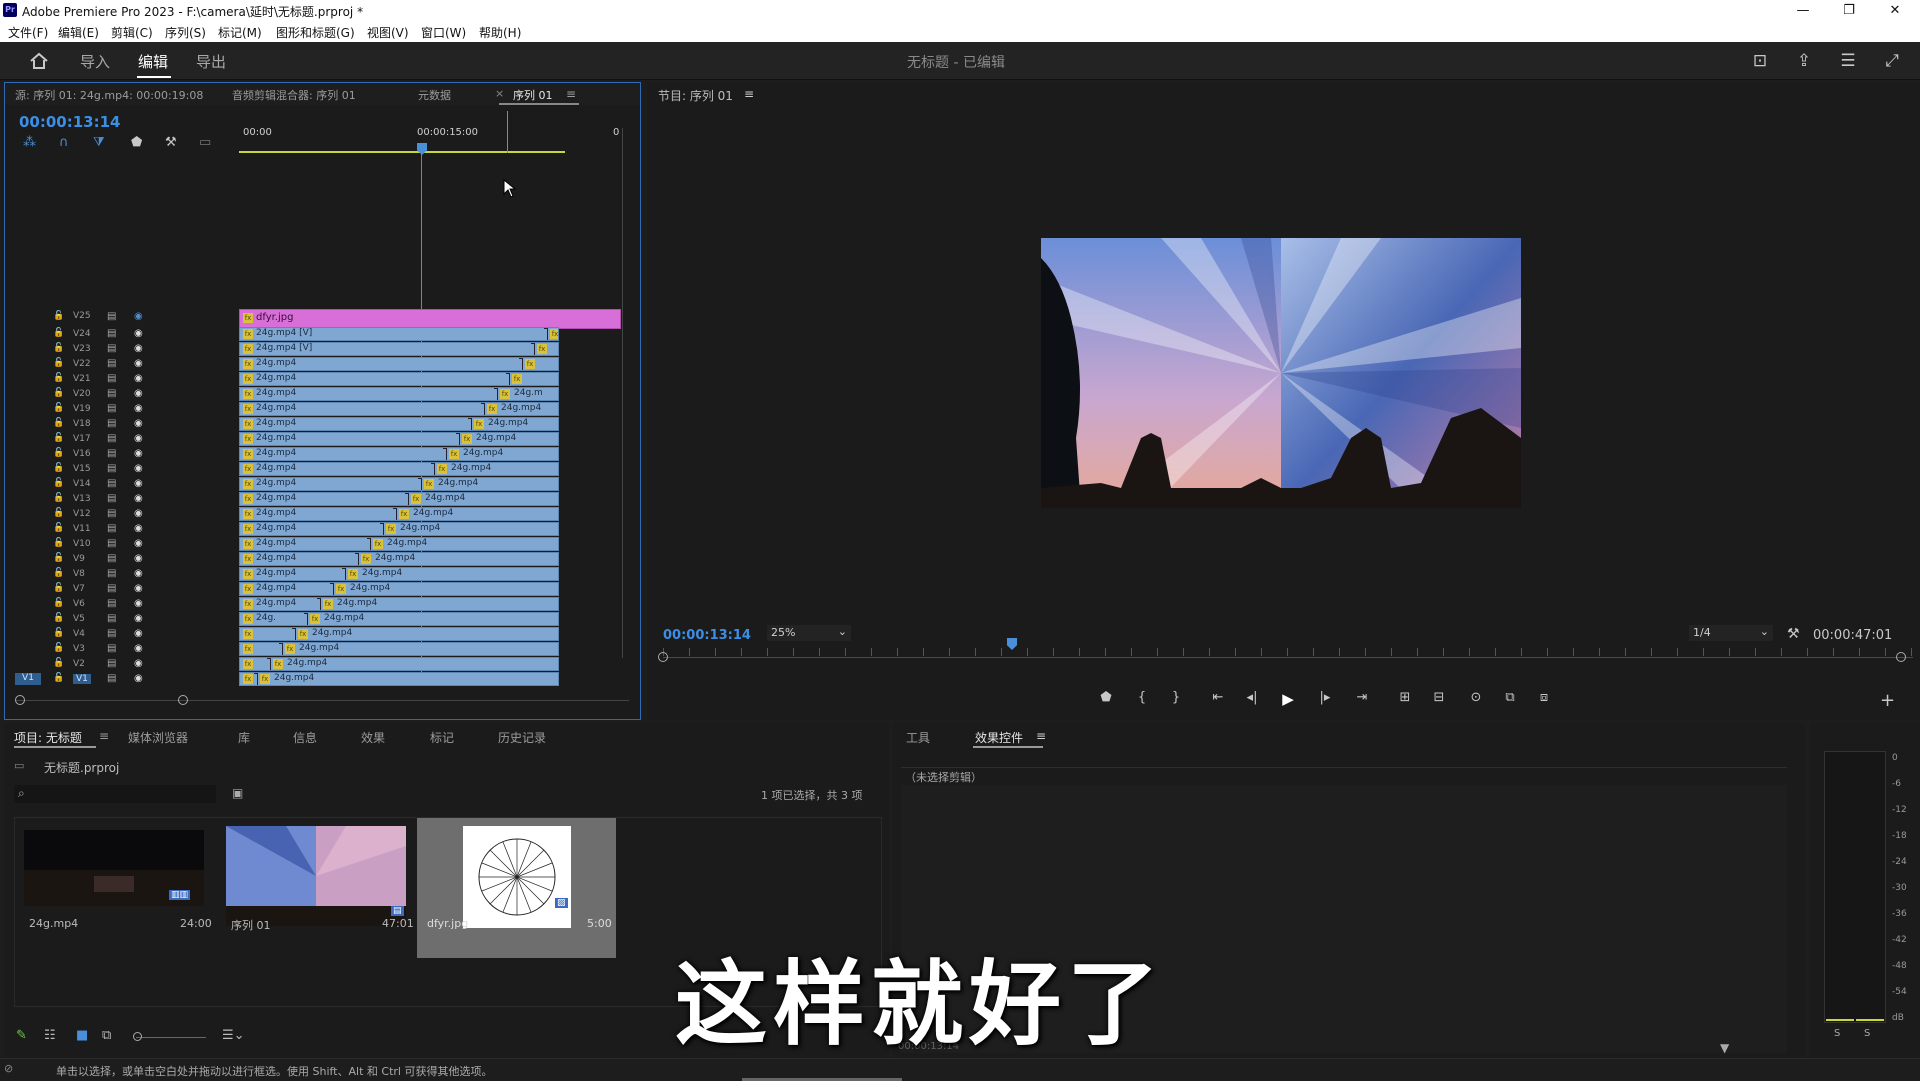 The image size is (1920, 1081). Describe the element at coordinates (999, 737) in the screenshot. I see `tab-effect-controls: 效果控件` at that location.